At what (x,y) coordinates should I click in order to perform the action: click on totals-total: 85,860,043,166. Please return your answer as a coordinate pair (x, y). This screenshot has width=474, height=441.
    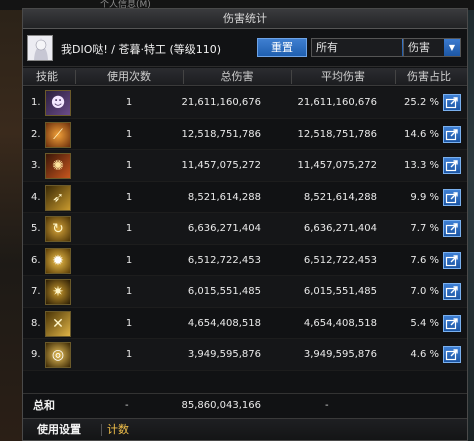
    Looking at the image, I should click on (221, 405).